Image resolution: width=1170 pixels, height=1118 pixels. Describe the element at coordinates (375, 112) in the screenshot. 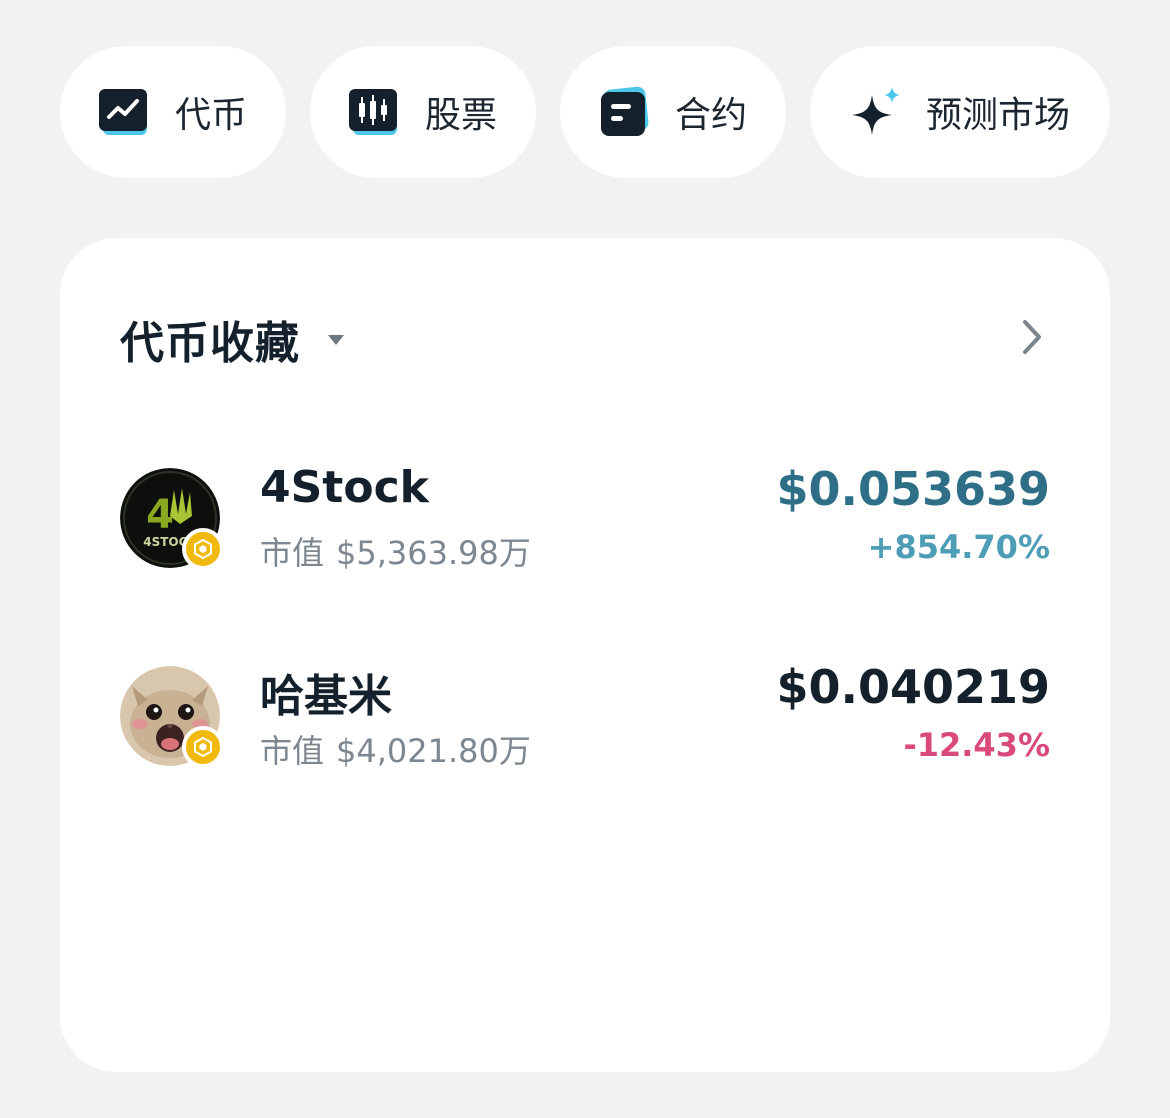

I see `candlestick-icon` at that location.